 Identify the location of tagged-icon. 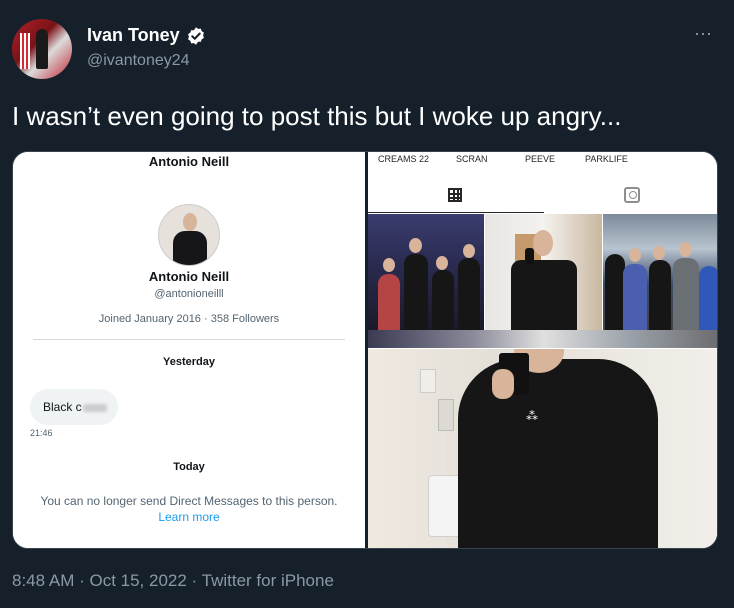
(632, 195).